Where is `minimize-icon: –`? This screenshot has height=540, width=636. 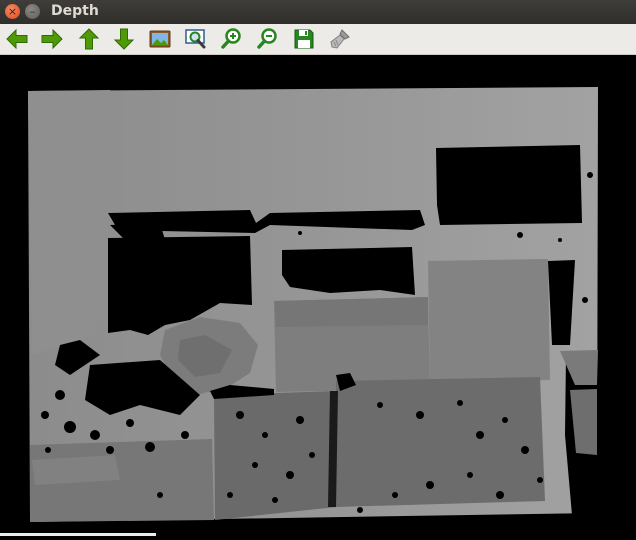 minimize-icon: – is located at coordinates (32, 11).